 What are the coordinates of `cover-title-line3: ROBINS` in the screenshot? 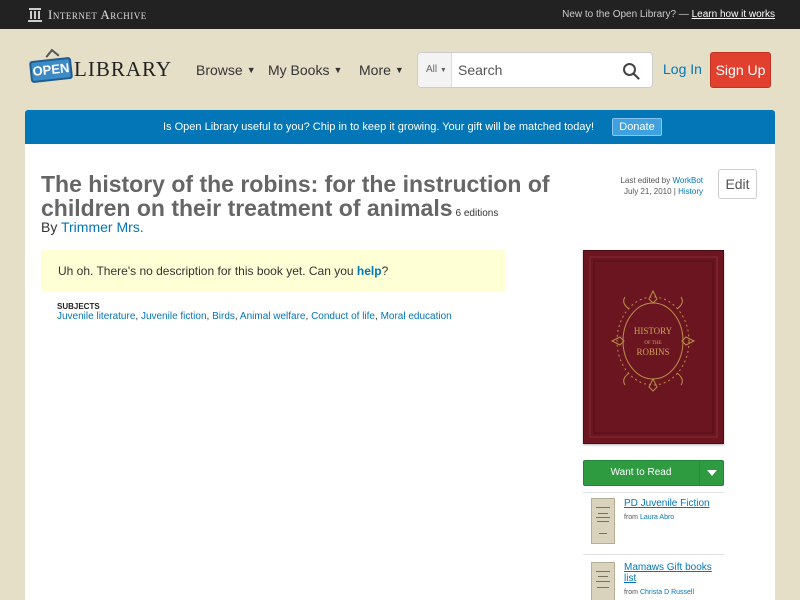 It's located at (652, 352).